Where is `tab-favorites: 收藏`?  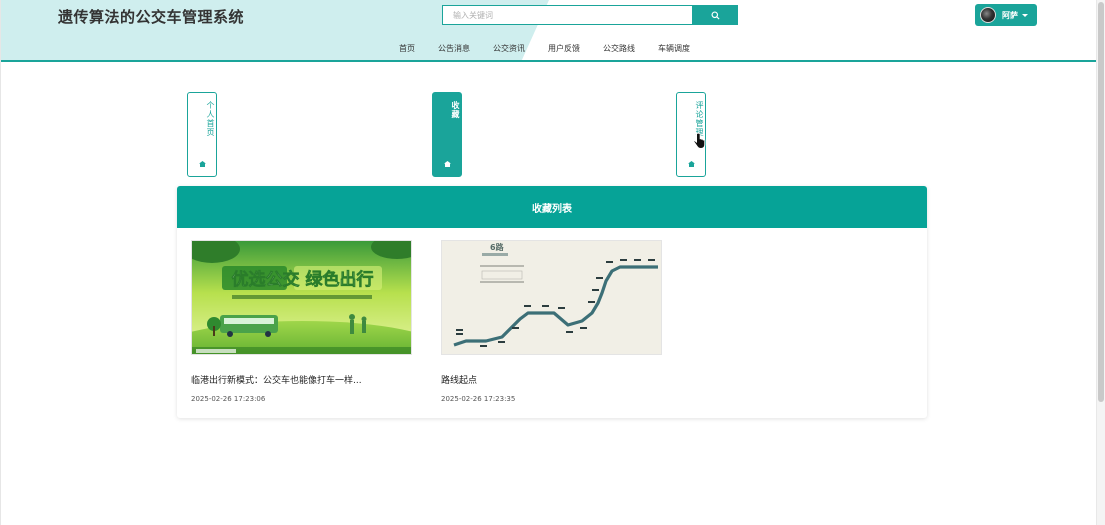 tab-favorites: 收藏 is located at coordinates (447, 134).